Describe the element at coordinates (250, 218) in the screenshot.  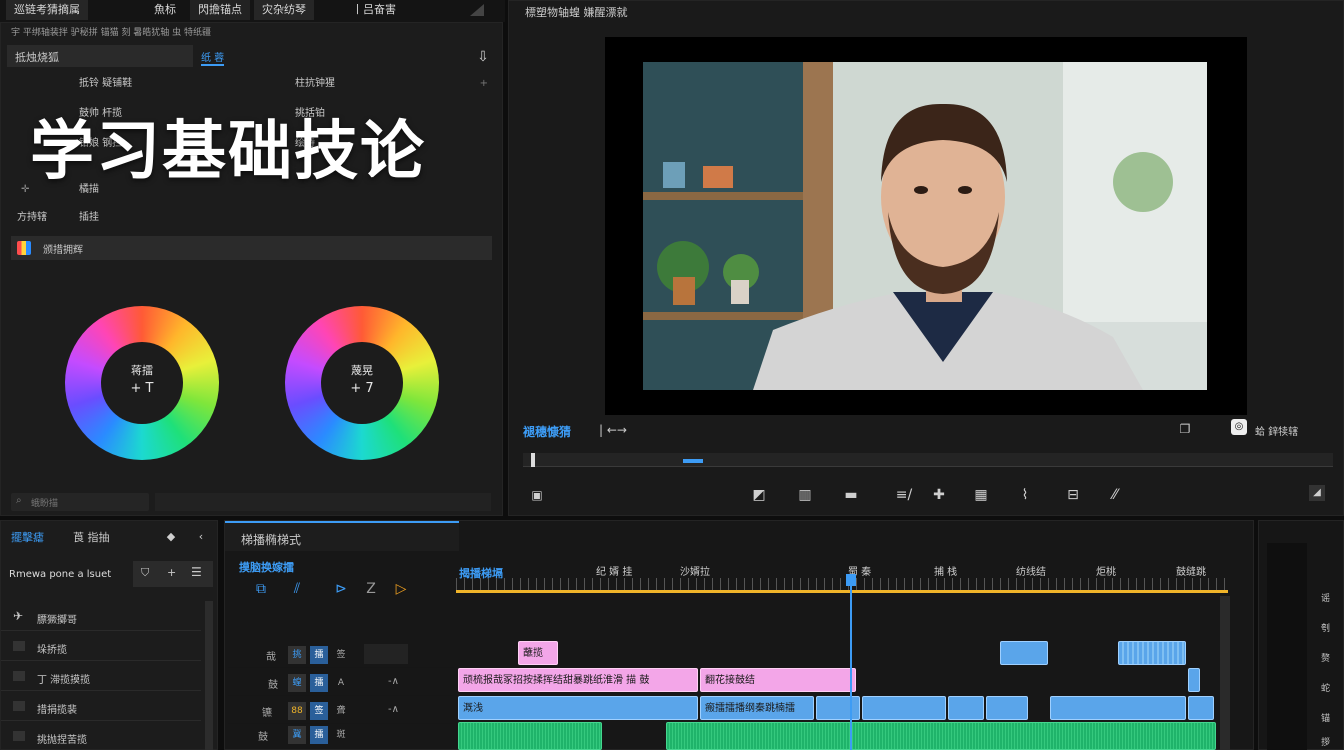
I see `effect-row-4: 方持辖 插挂` at that location.